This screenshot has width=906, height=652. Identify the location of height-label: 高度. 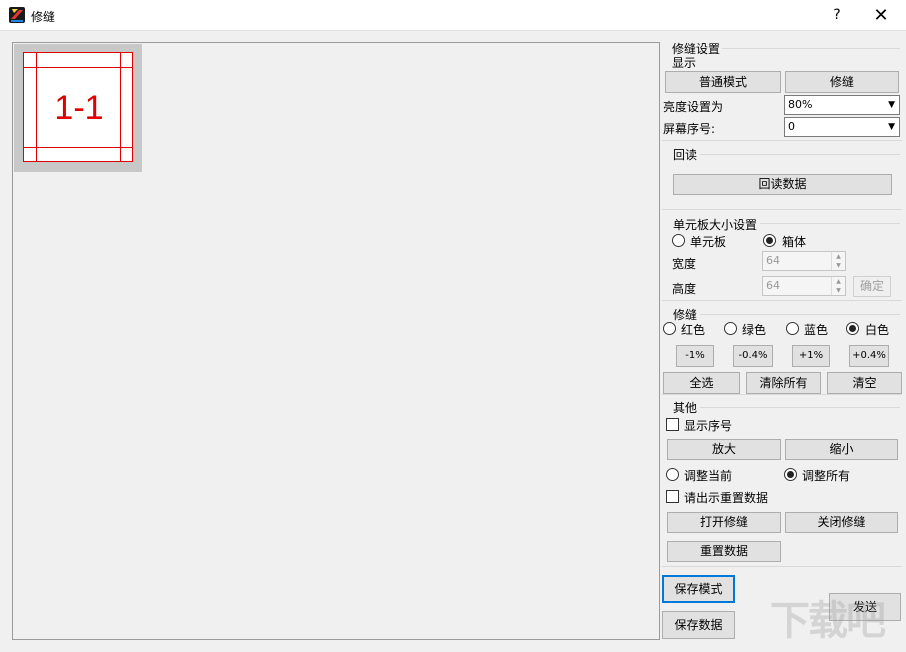
(684, 289).